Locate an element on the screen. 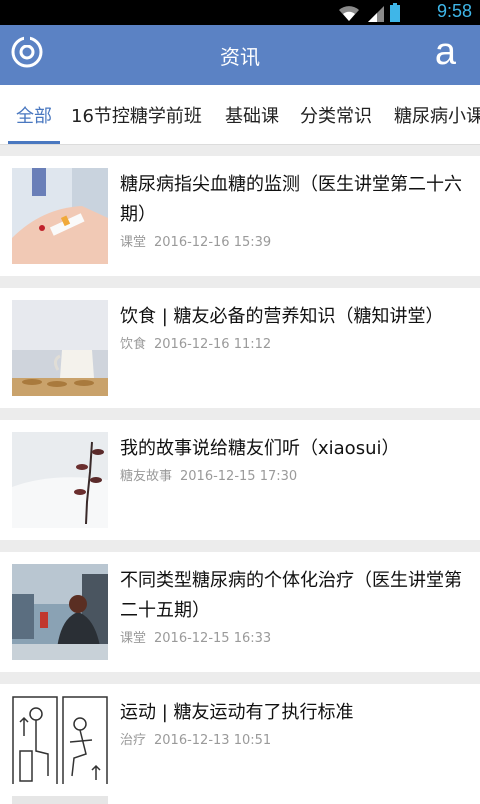  article-meta: 饮食 2016-12-16 11:12 is located at coordinates (195, 342).